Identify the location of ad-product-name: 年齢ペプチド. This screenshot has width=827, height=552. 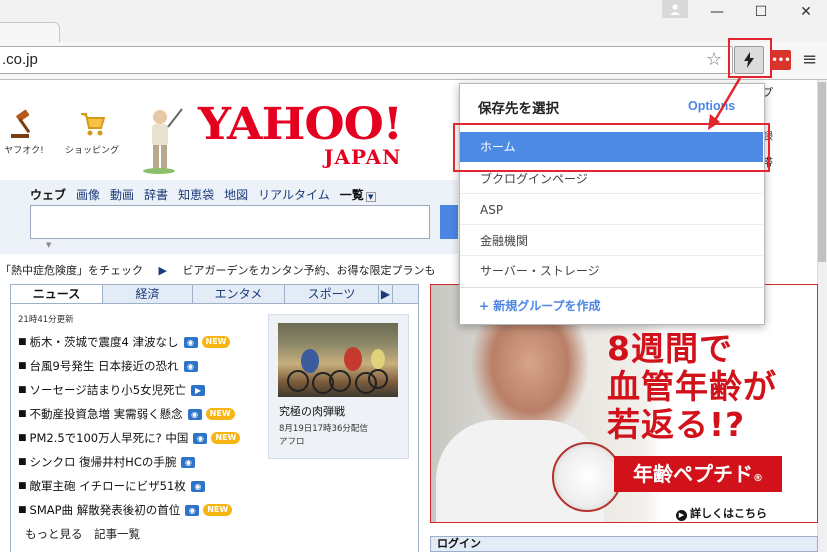
(693, 474).